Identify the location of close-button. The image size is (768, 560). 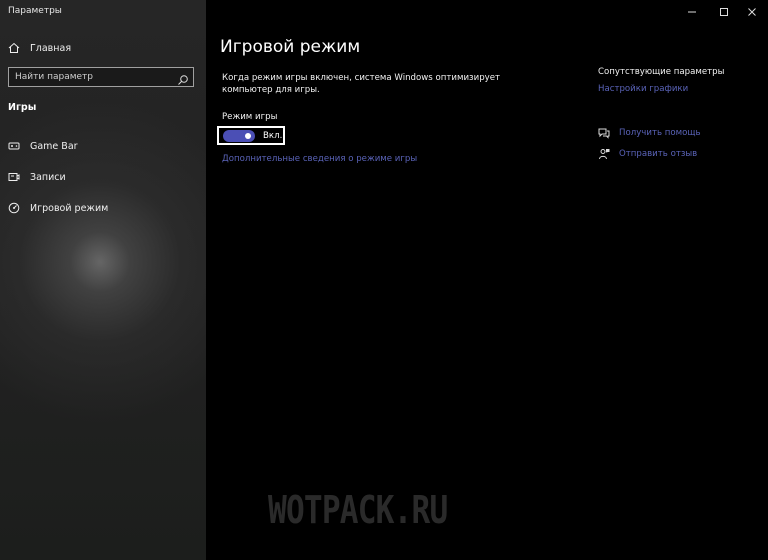
(752, 11).